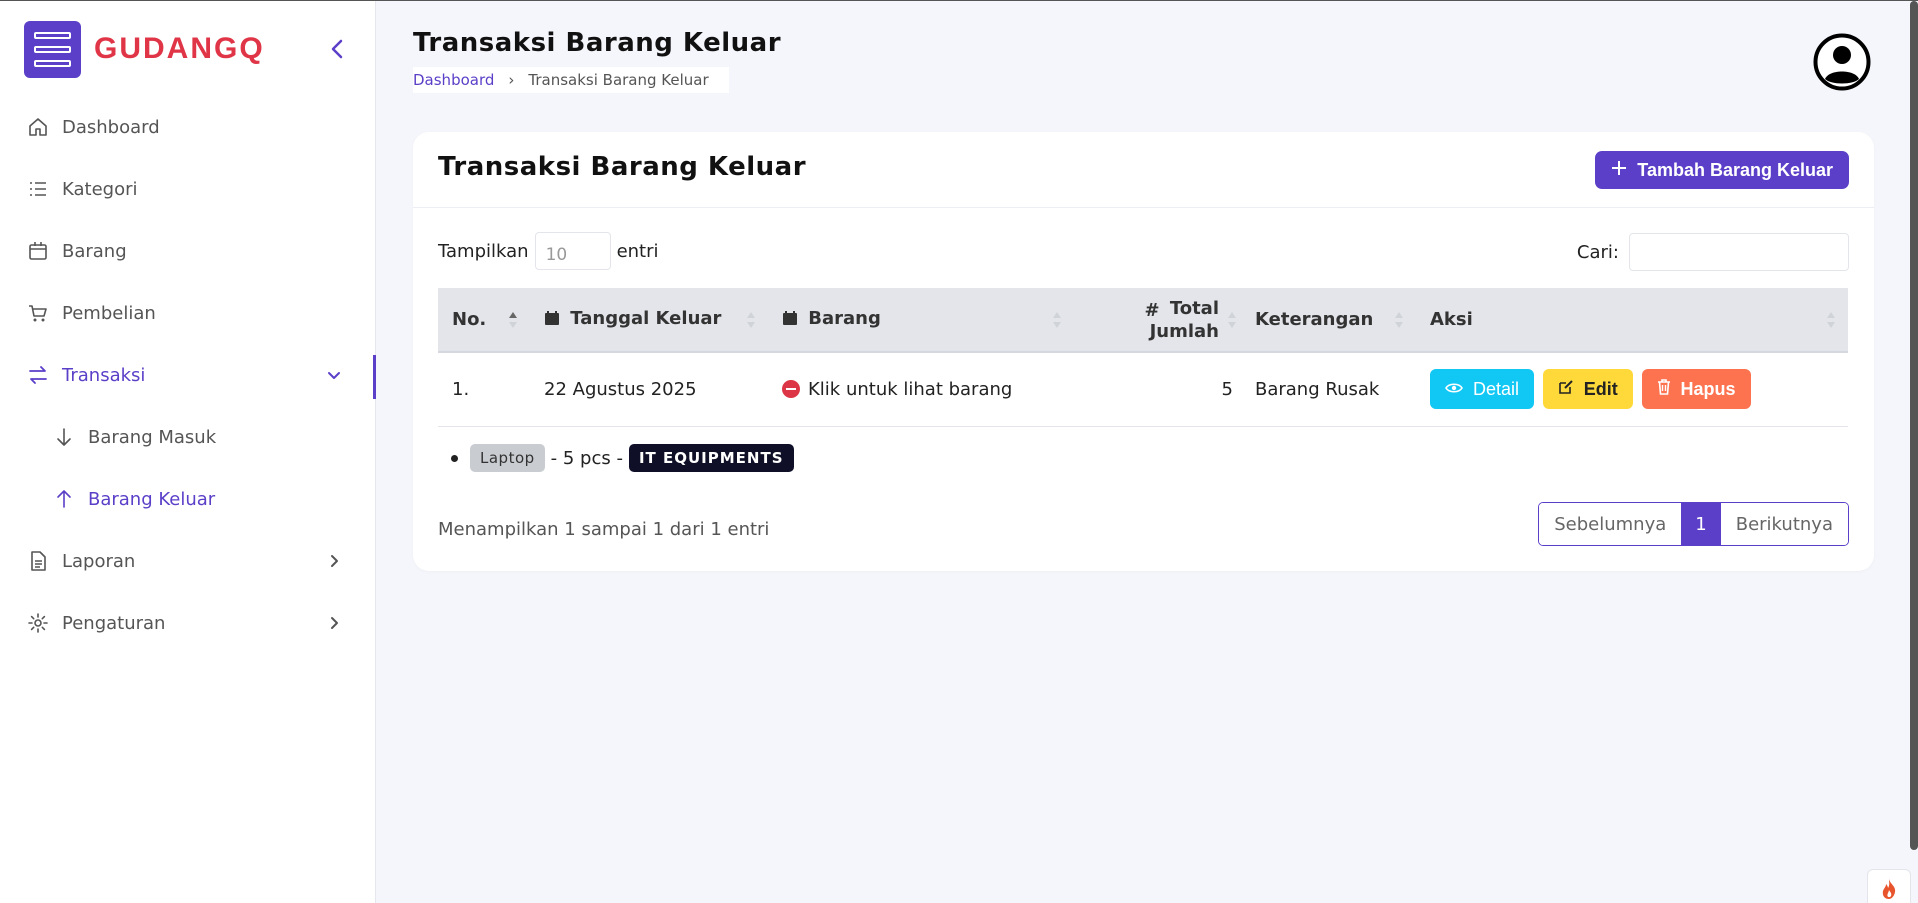  Describe the element at coordinates (483, 251) in the screenshot. I see `length-label: Tampilkan` at that location.